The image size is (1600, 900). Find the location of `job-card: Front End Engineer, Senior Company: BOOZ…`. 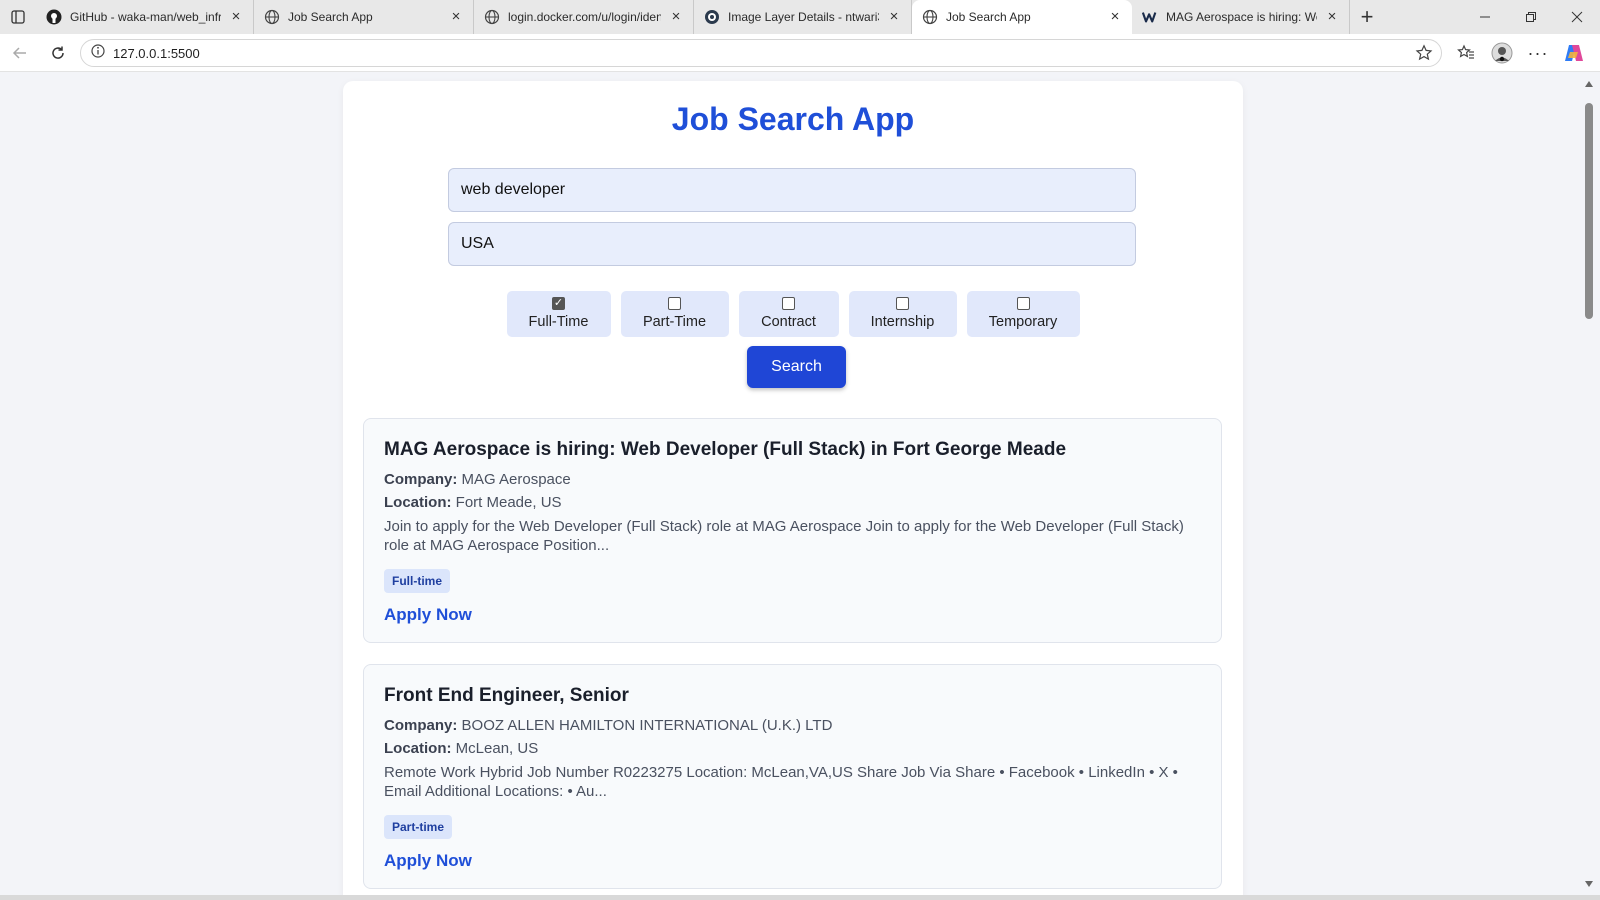

job-card: Front End Engineer, Senior Company: BOOZ… is located at coordinates (792, 776).